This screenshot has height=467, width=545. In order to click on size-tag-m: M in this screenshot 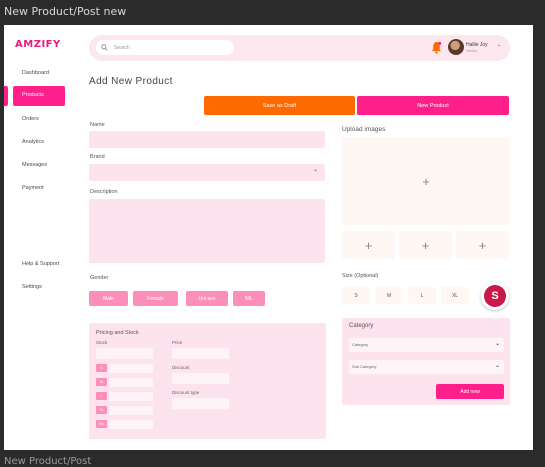, I will do `click(101, 382)`.